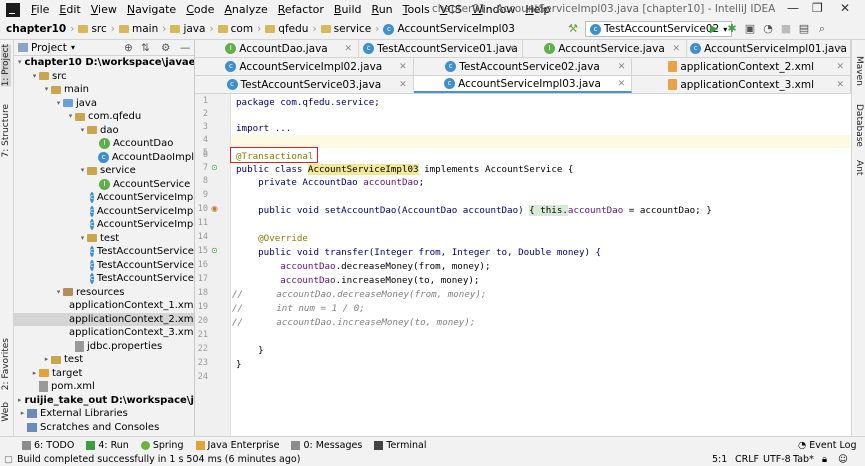 Image resolution: width=865 pixels, height=466 pixels. I want to click on tree-node: ▾ java, so click(104, 104).